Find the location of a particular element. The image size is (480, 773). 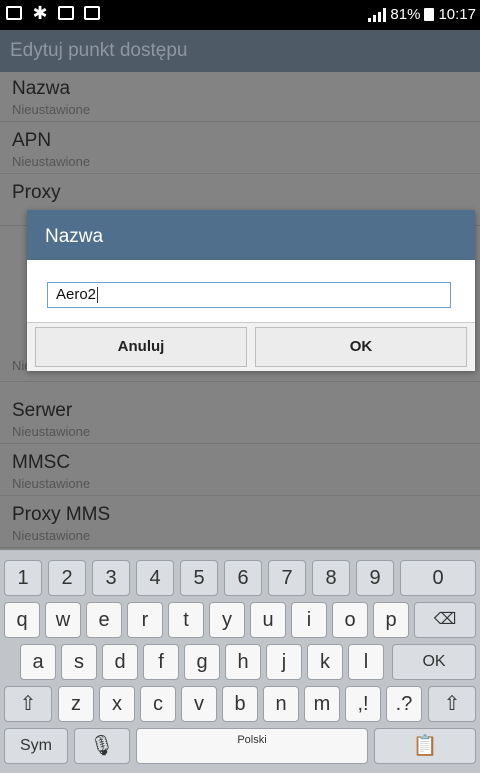

shift-key: ⇧ is located at coordinates (28, 704).